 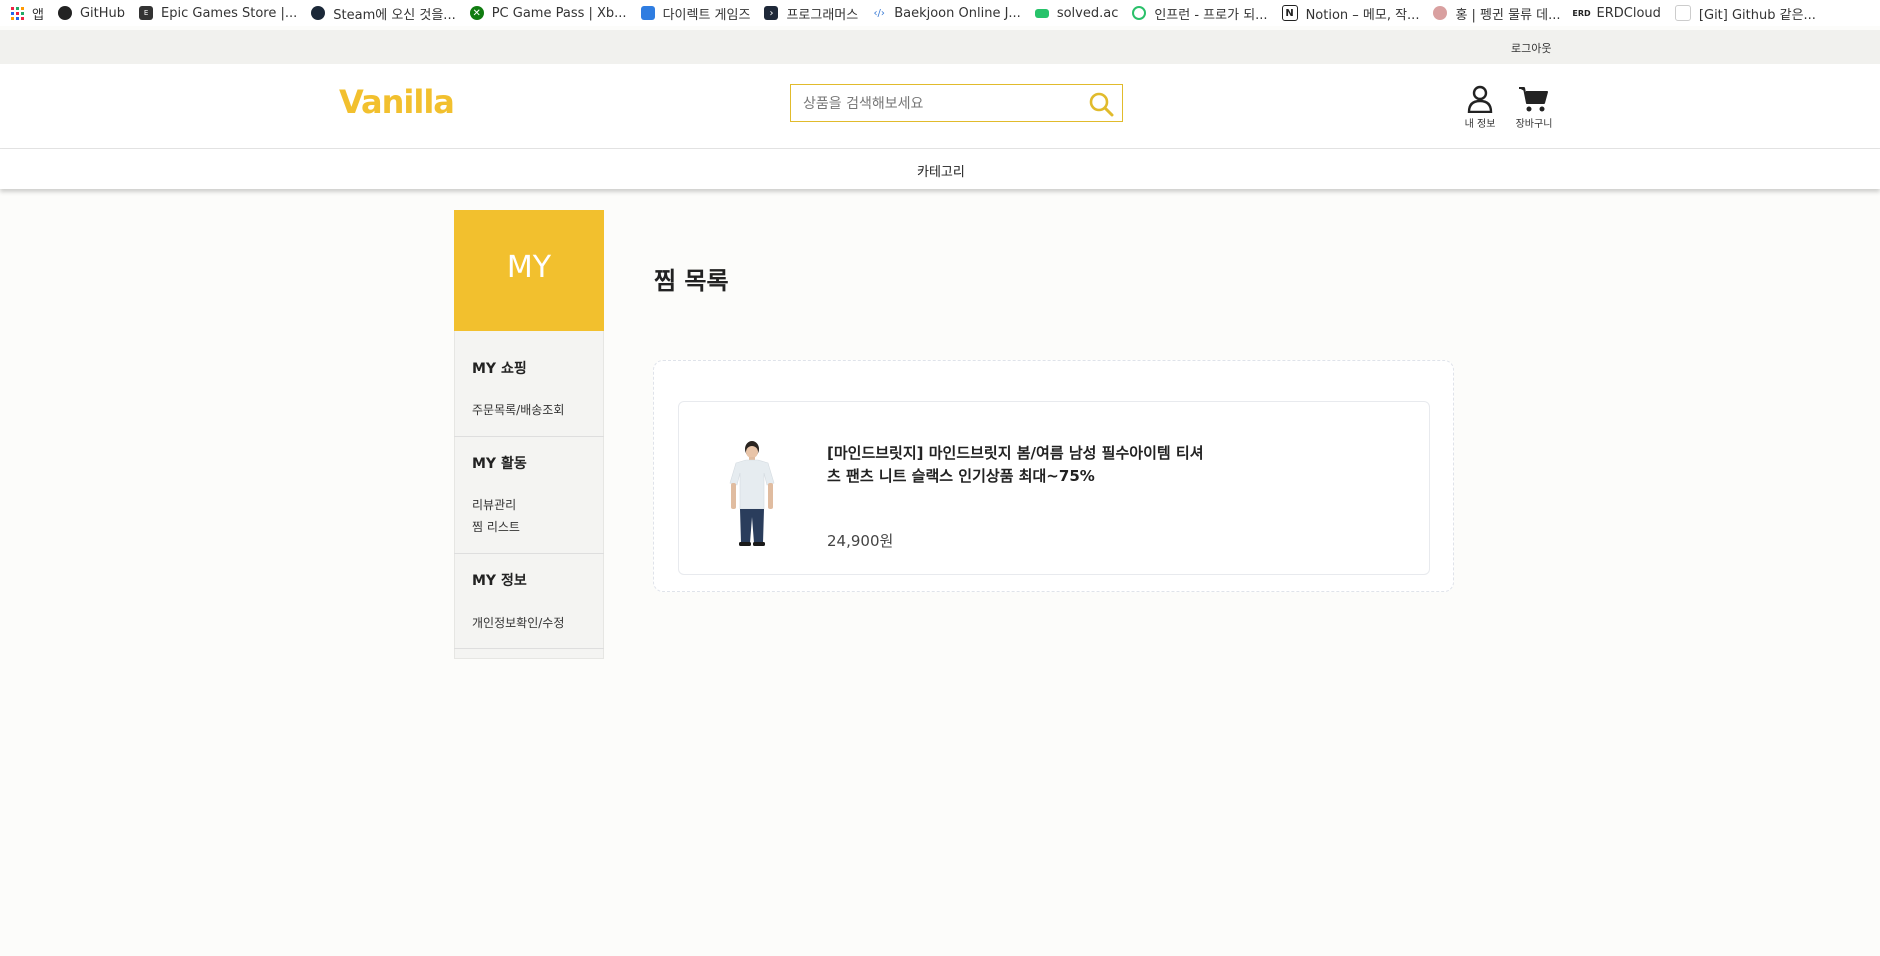 What do you see at coordinates (518, 409) in the screenshot?
I see `sidebar-link-orders: 주문목록/배송조회` at bounding box center [518, 409].